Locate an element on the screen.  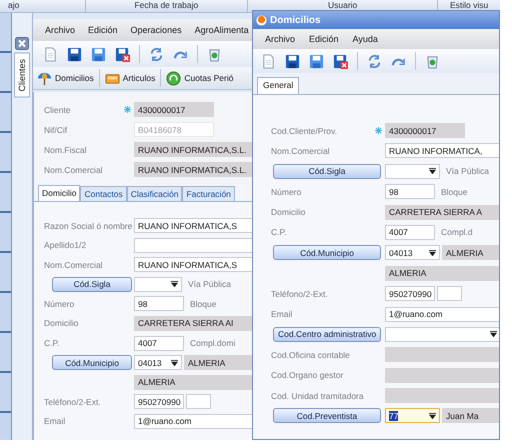
code-button: Cod.Preventista is located at coordinates (327, 416).